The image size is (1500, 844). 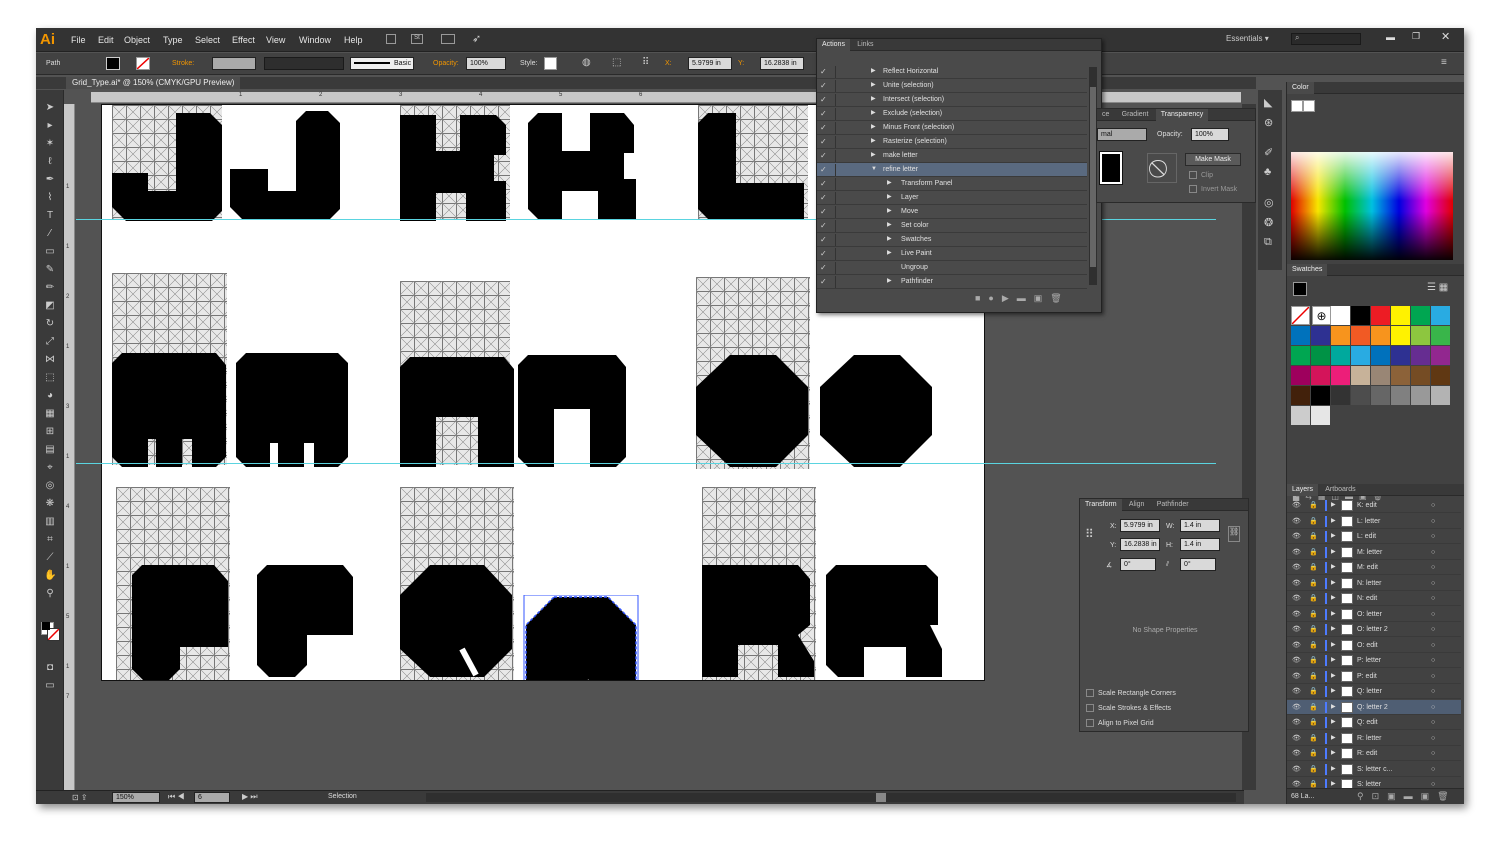 What do you see at coordinates (176, 797) in the screenshot?
I see `first-artboard-button: ⏮ ◀` at bounding box center [176, 797].